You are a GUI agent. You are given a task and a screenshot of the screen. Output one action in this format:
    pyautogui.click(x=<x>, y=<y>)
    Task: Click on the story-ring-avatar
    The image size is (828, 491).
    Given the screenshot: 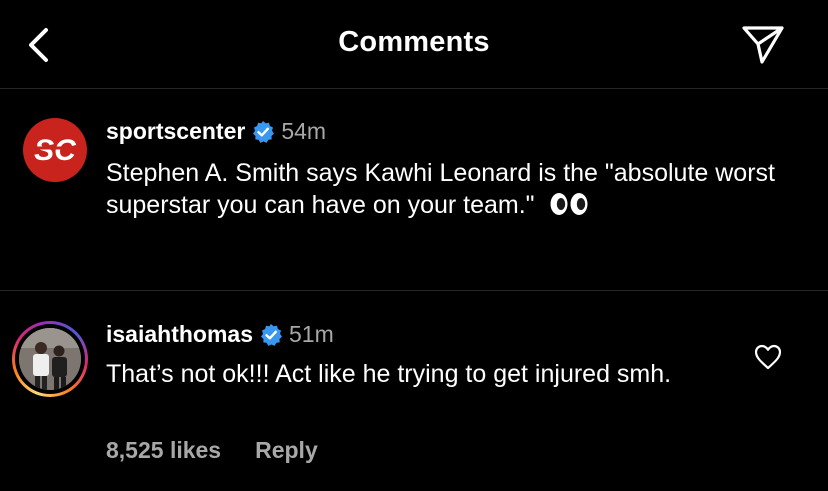 What is the action you would take?
    pyautogui.click(x=50, y=359)
    